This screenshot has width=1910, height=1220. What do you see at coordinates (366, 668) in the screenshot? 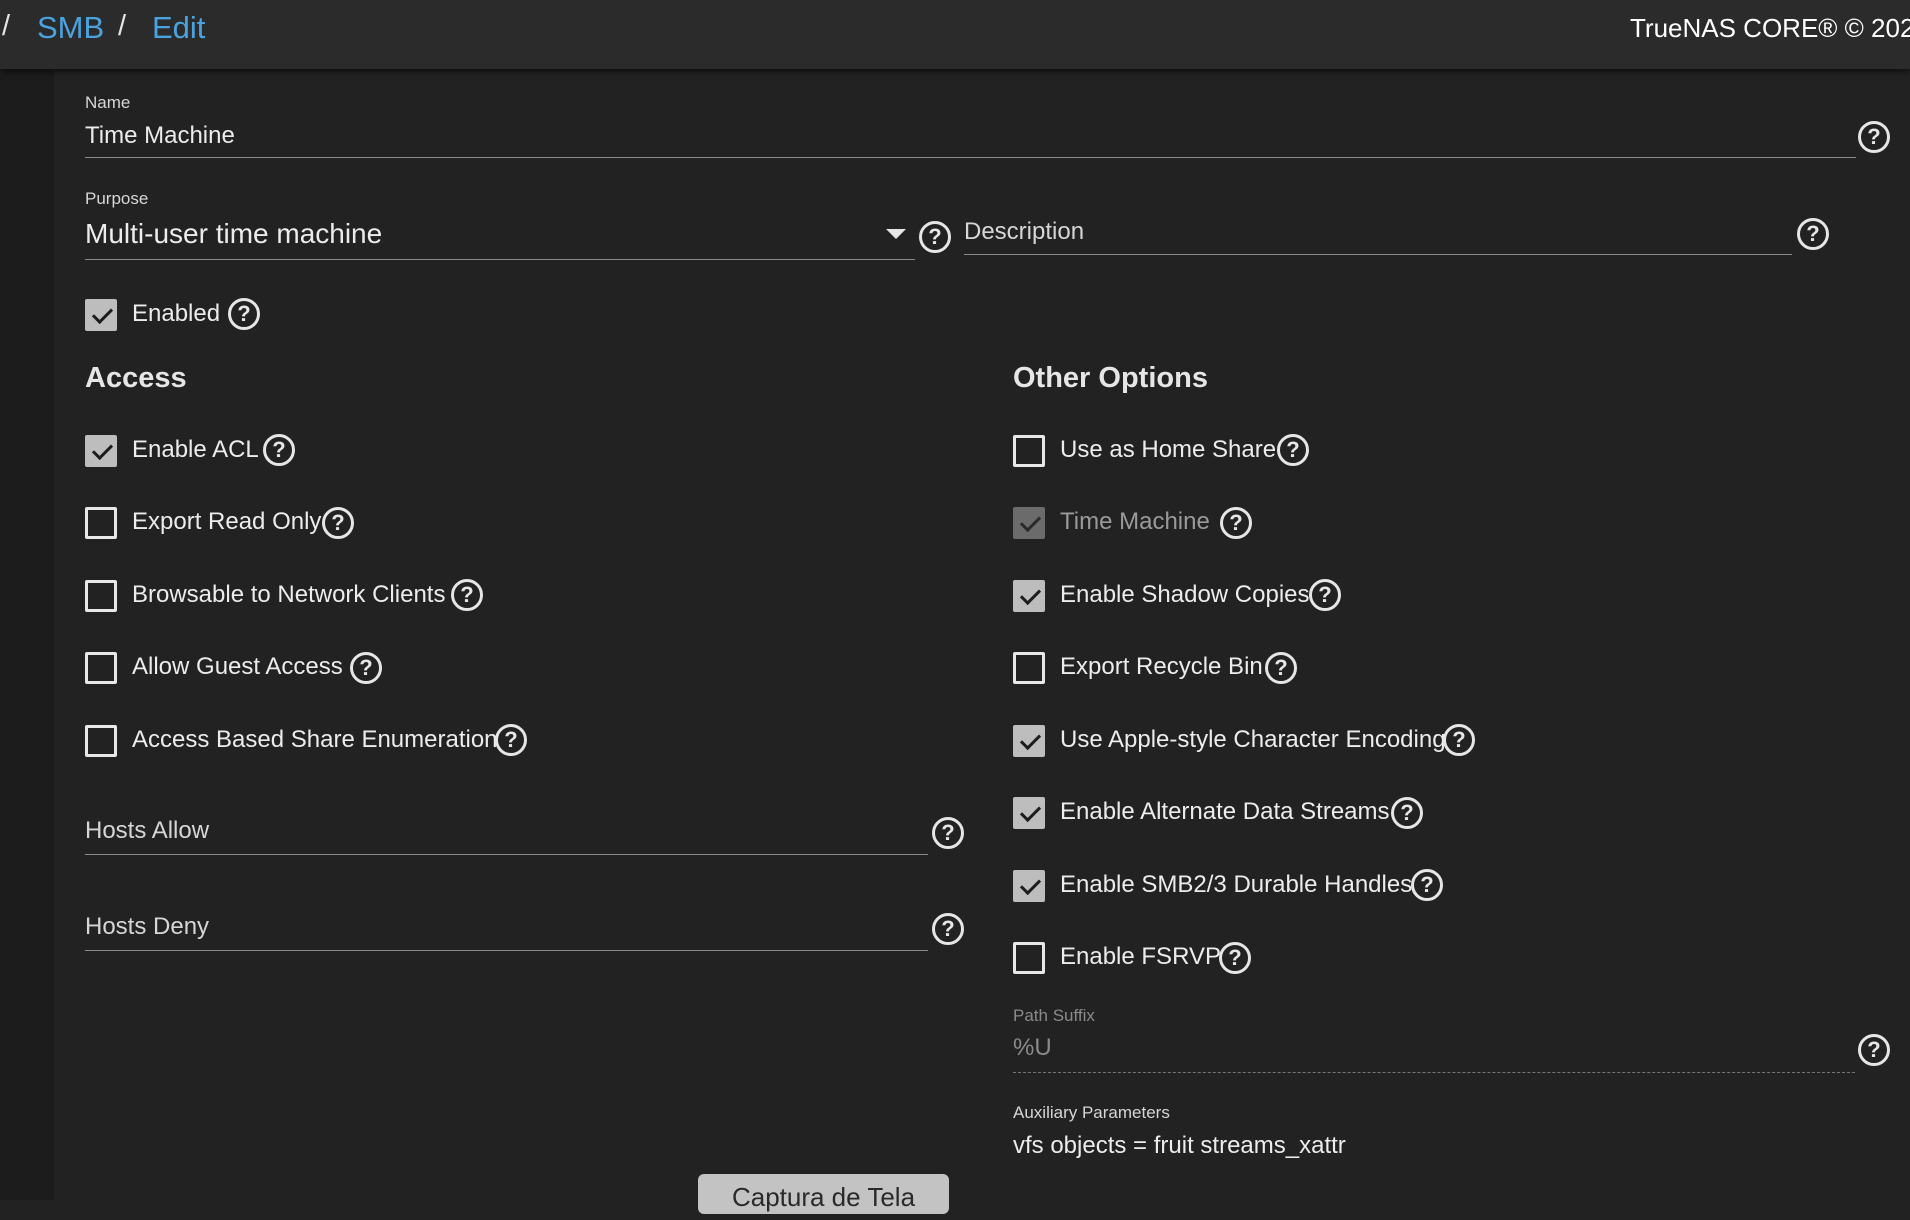
I see `allow-guest-help-icon: ?` at bounding box center [366, 668].